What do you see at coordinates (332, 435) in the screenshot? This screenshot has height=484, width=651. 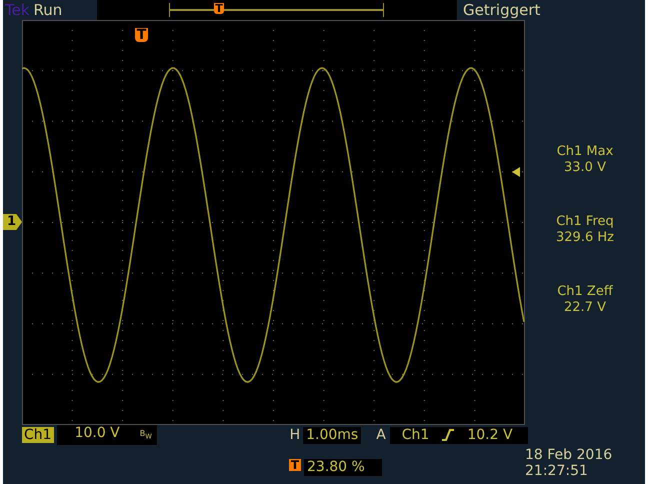 I see `timebase-readout: 1.00ms` at bounding box center [332, 435].